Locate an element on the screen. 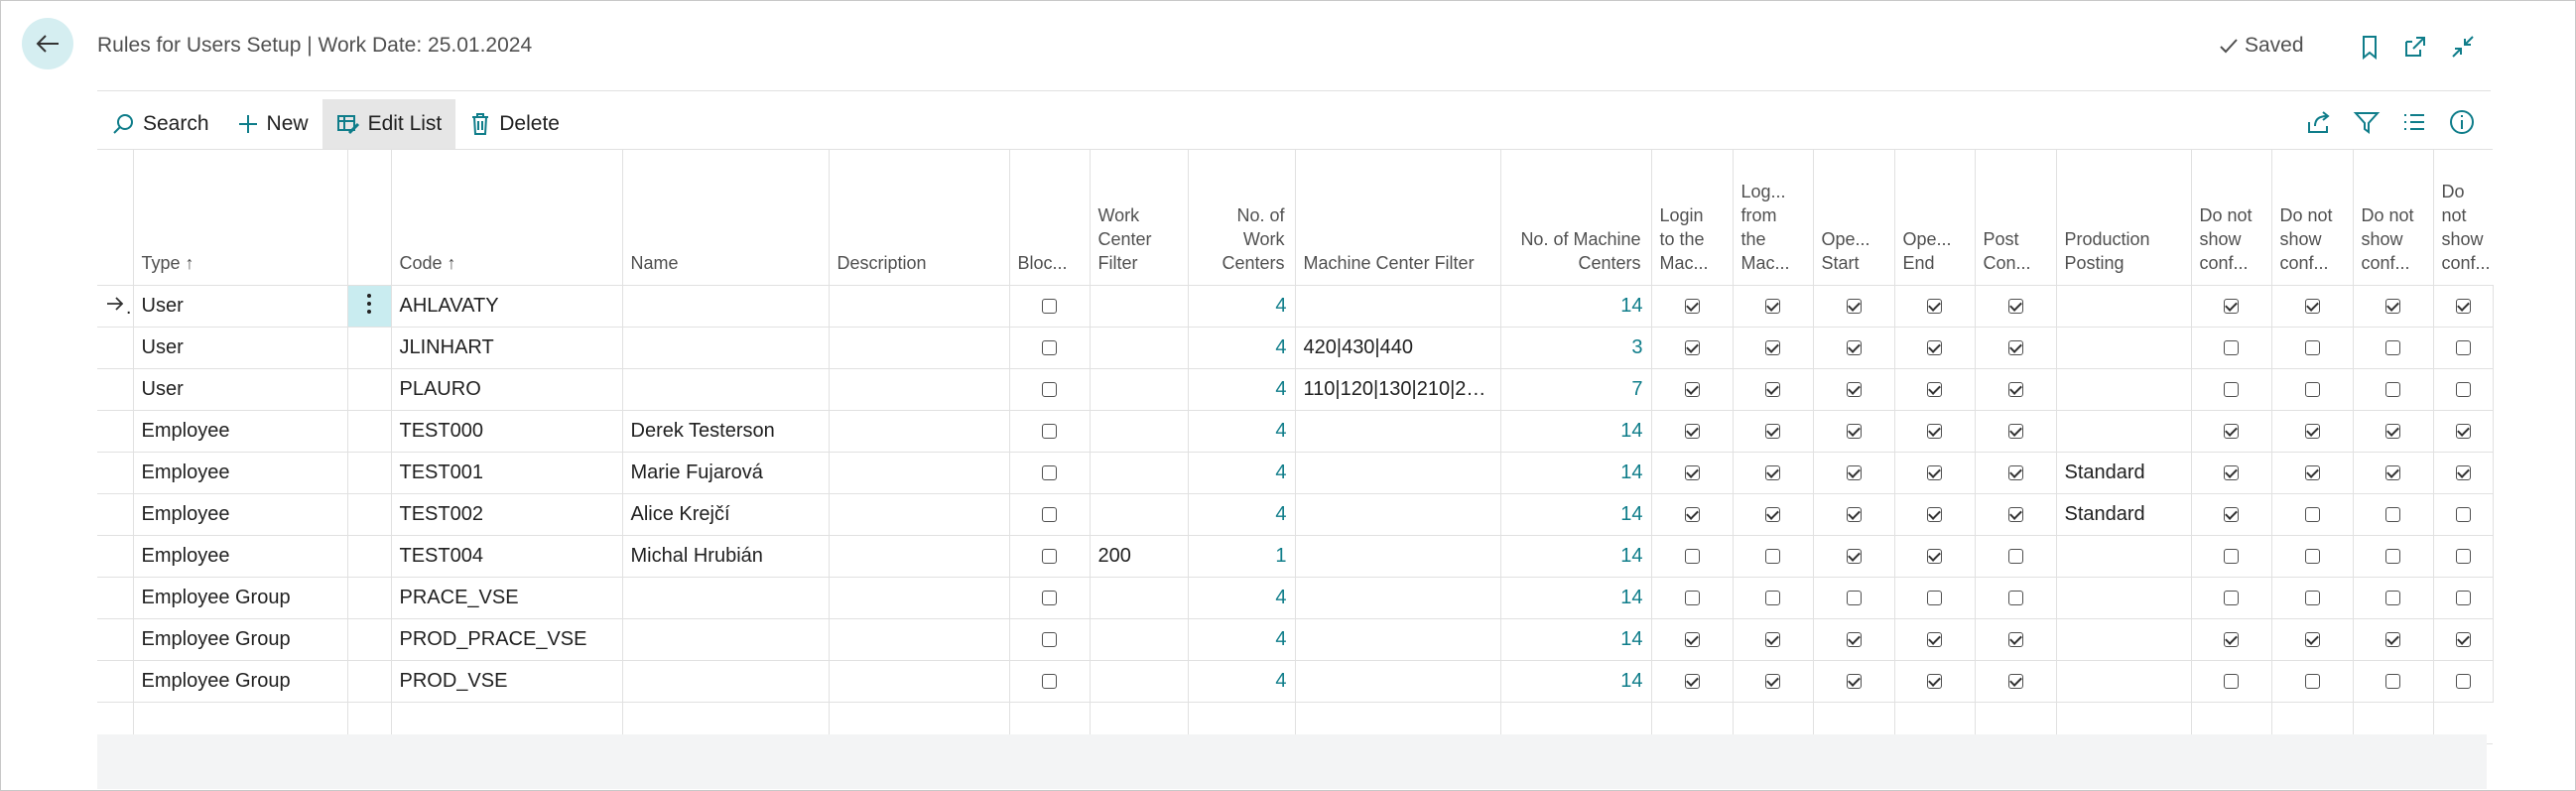 Image resolution: width=2576 pixels, height=791 pixels. cell-machine-center-filter is located at coordinates (1397, 598).